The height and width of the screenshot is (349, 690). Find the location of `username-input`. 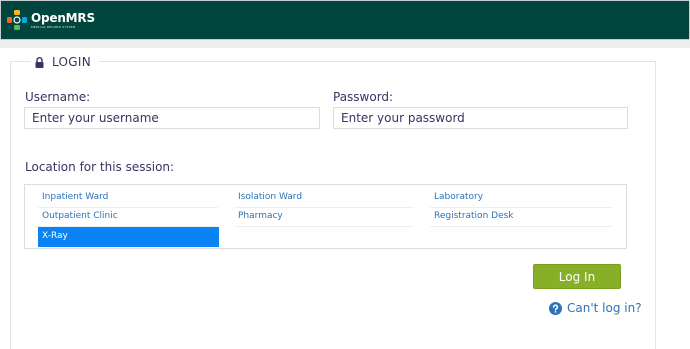

username-input is located at coordinates (172, 118).